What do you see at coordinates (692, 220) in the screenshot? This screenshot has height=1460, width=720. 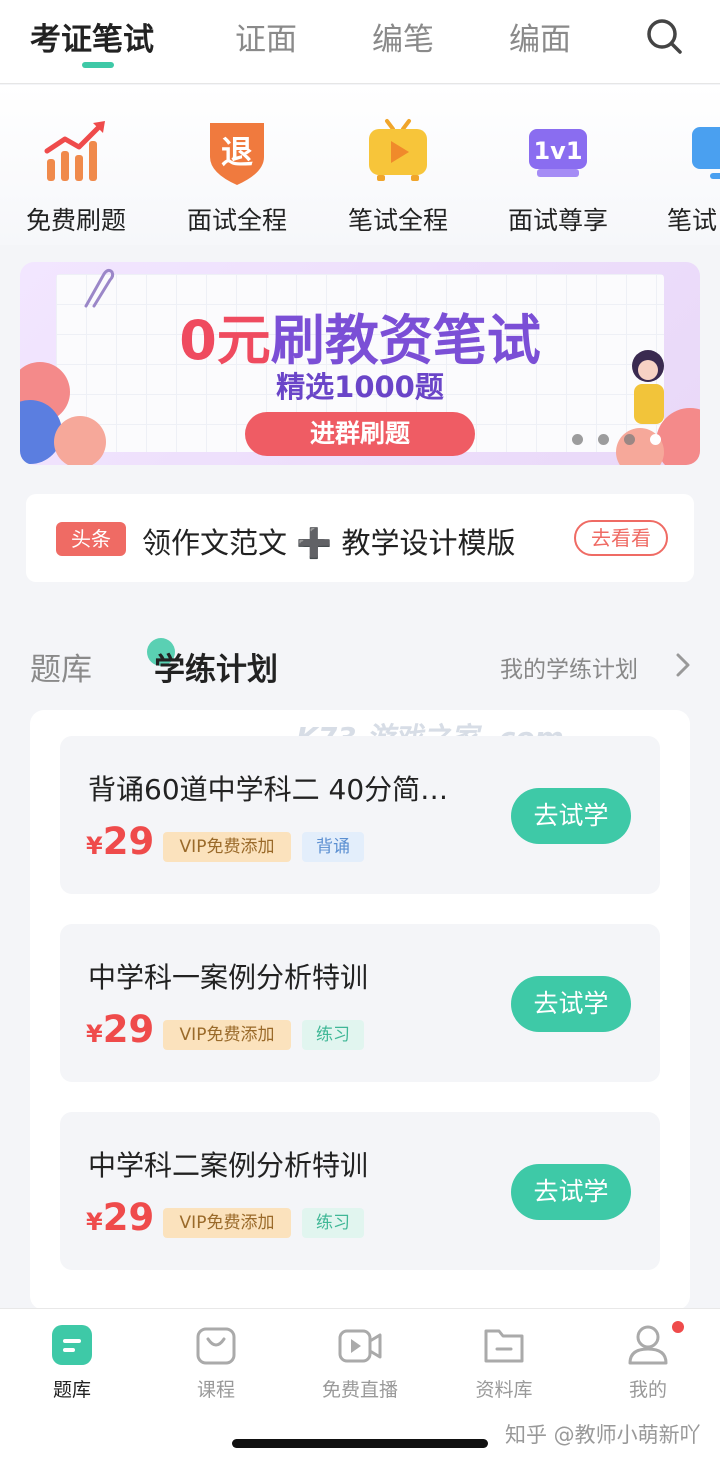 I see `category-label: 笔试` at bounding box center [692, 220].